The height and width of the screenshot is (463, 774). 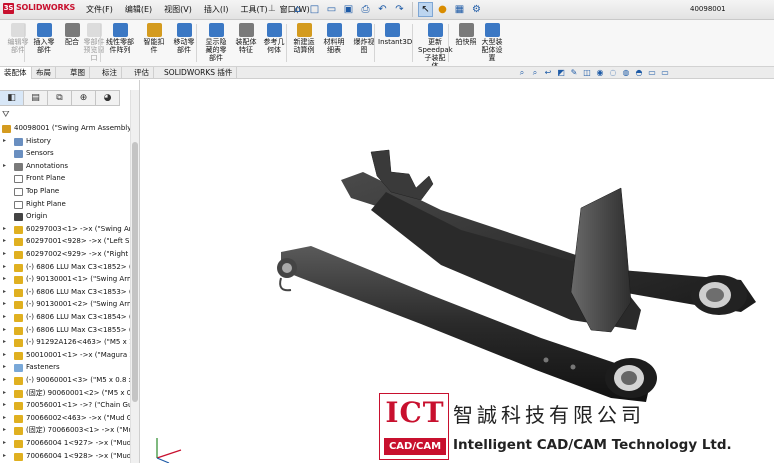 What do you see at coordinates (69, 317) in the screenshot?
I see `tree-item: ▸ (-) 6806 LLU Max C3<1854> (` at bounding box center [69, 317].